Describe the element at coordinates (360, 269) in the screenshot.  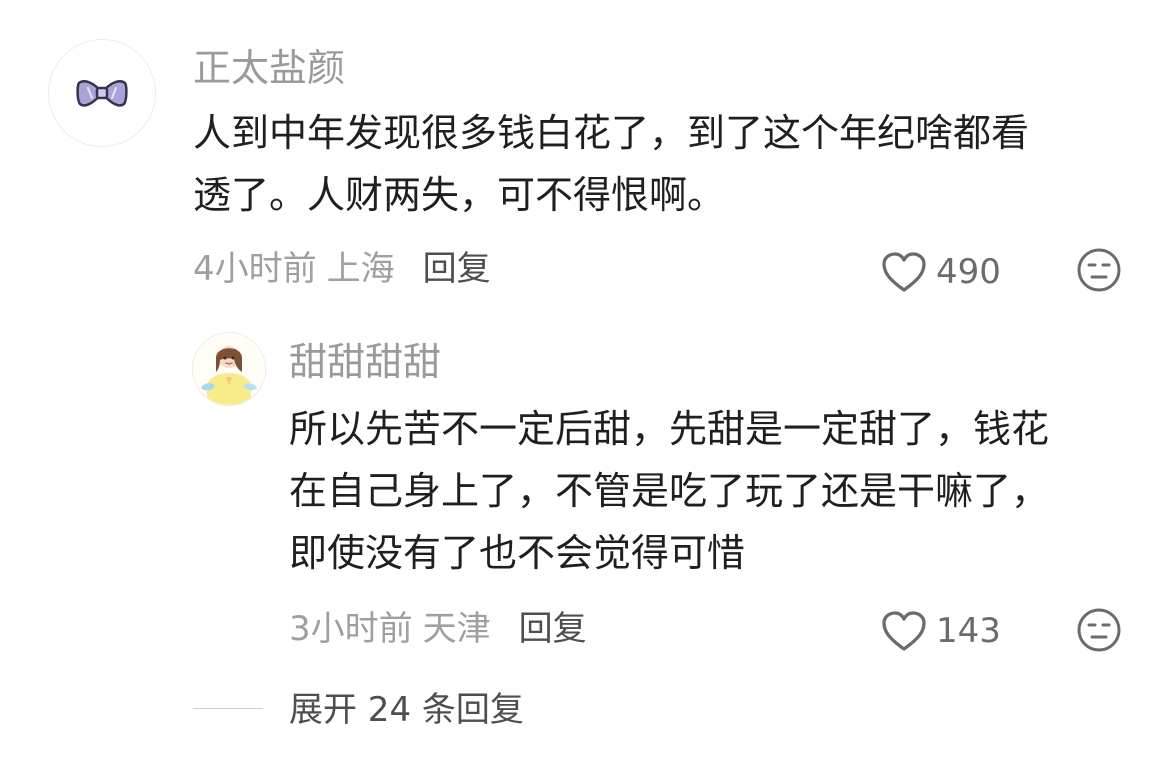
I see `main-comment-location: 上海` at that location.